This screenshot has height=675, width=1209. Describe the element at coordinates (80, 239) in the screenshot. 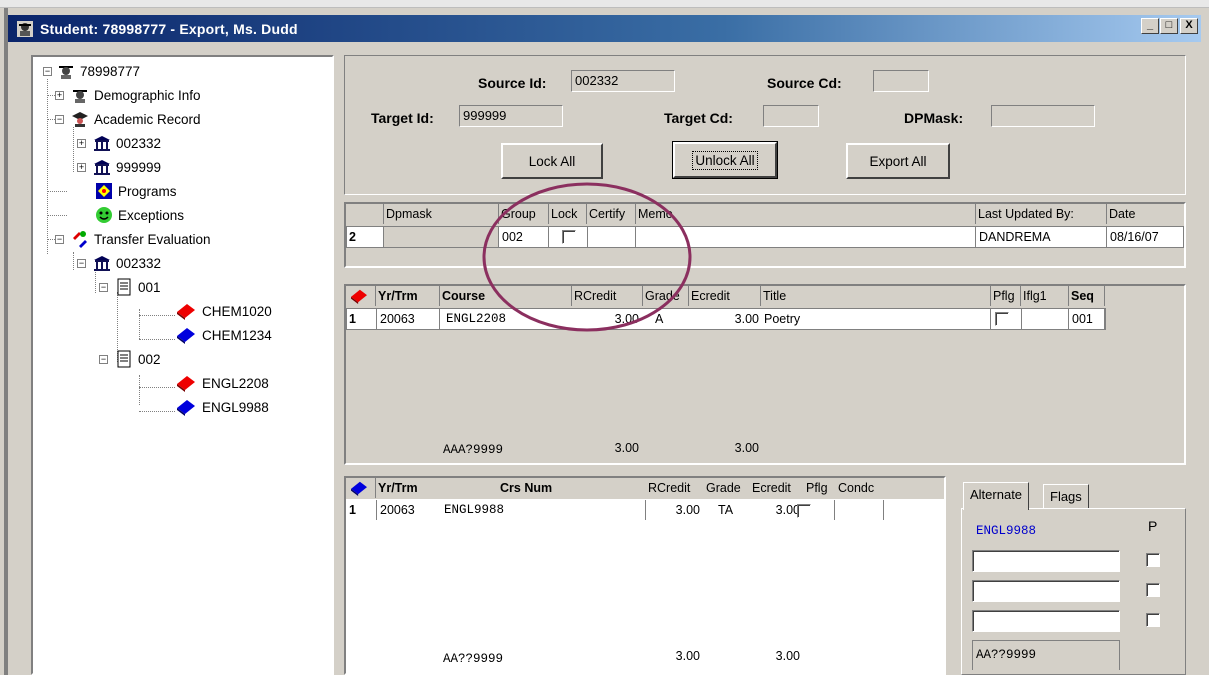

I see `transfer-icon` at that location.